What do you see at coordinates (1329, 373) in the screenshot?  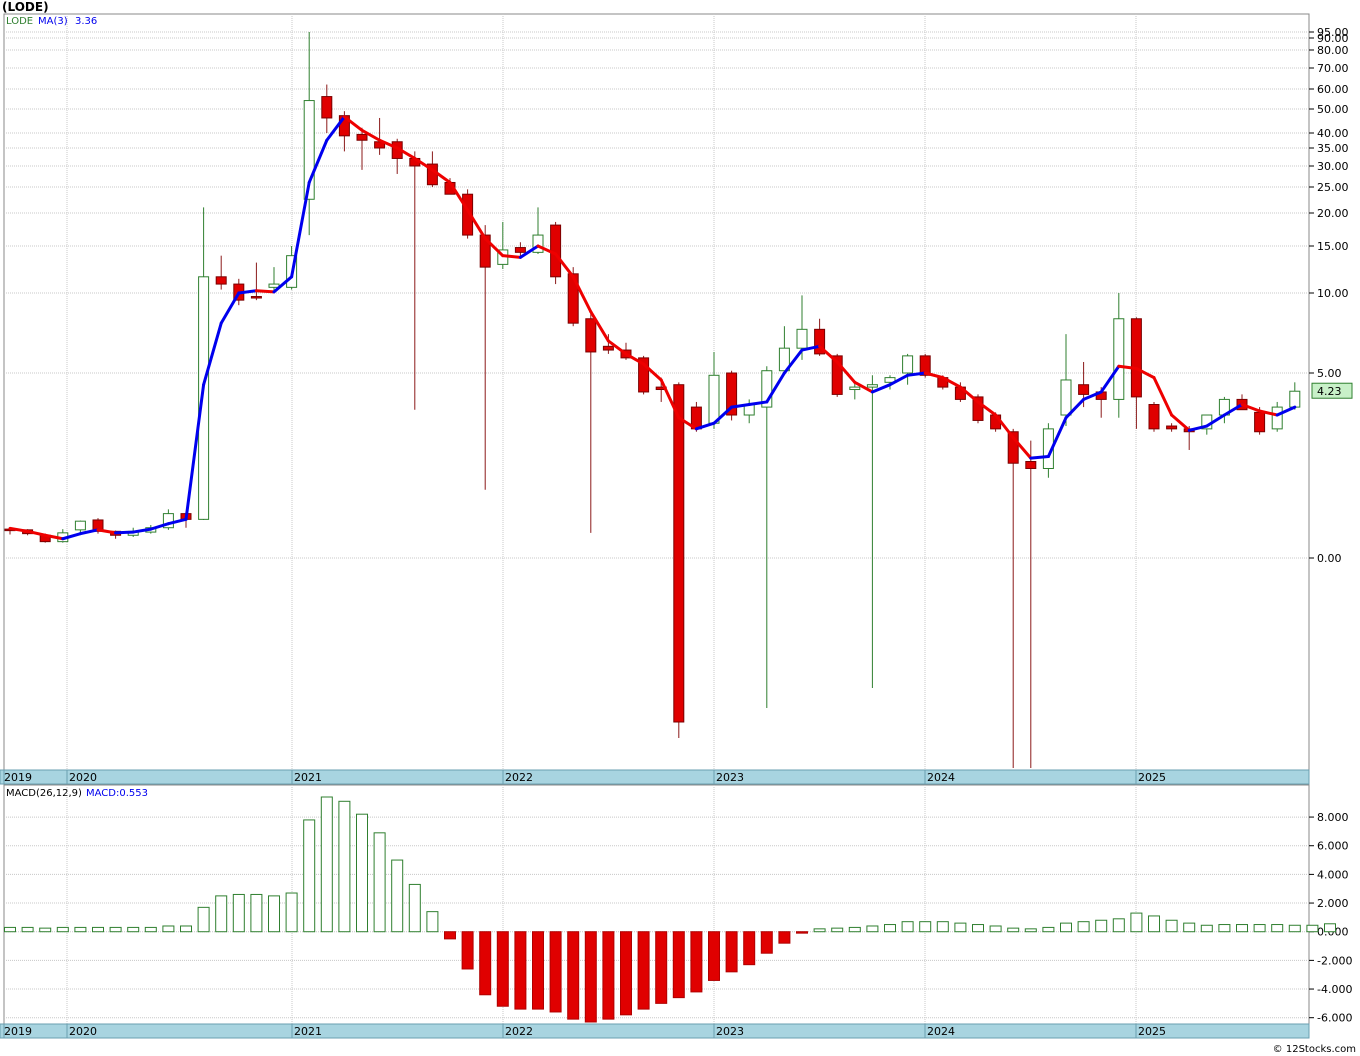 I see `price-tick-label: 5.00` at bounding box center [1329, 373].